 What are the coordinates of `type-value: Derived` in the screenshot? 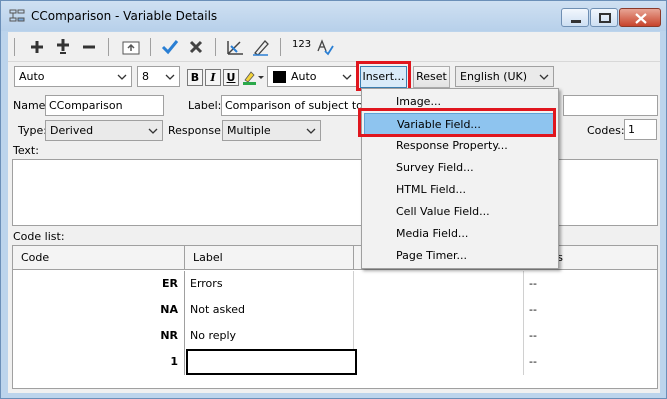 It's located at (72, 130).